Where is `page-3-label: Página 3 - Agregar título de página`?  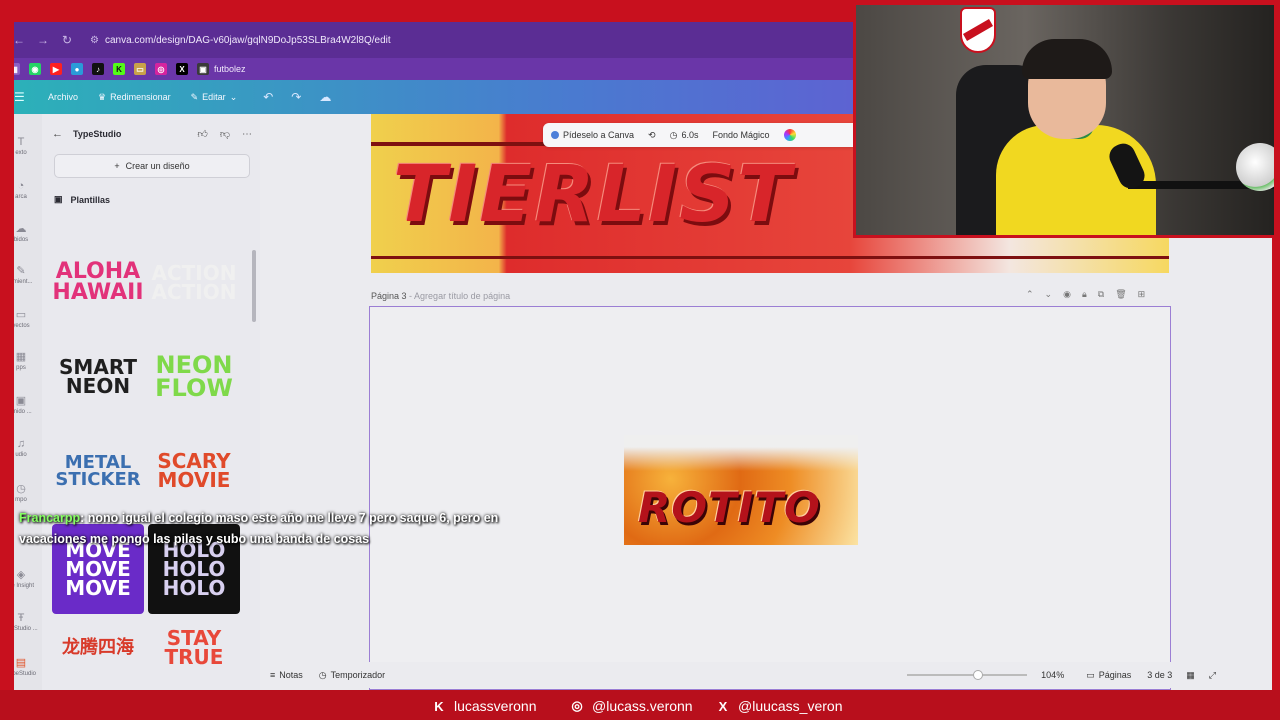
page-3-label: Página 3 - Agregar título de página is located at coordinates (440, 296).